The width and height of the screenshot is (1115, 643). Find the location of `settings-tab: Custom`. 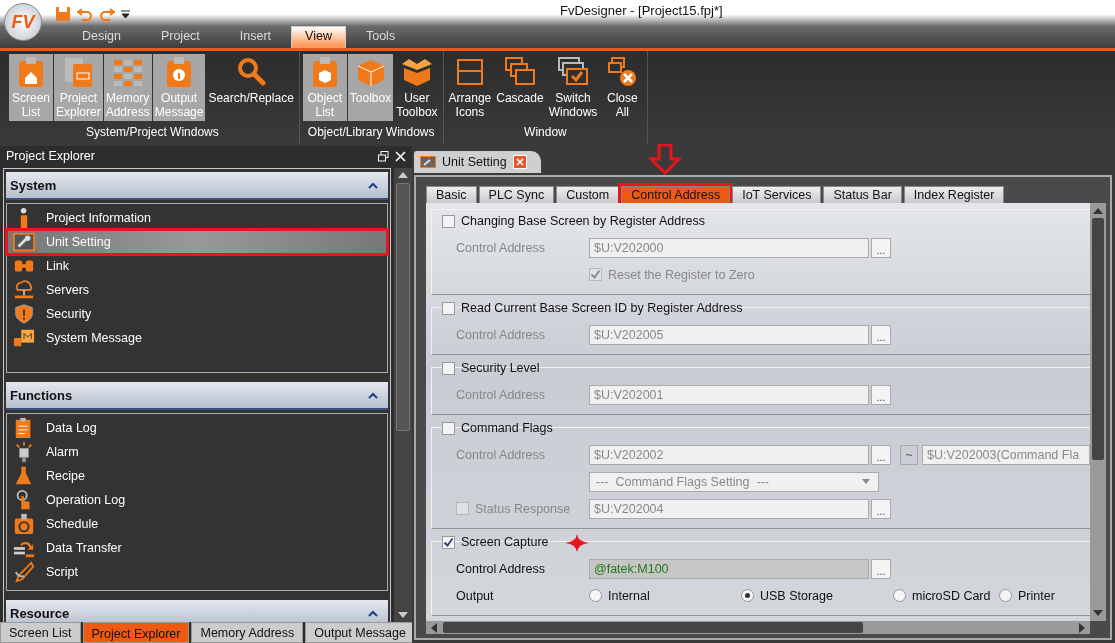

settings-tab: Custom is located at coordinates (588, 194).